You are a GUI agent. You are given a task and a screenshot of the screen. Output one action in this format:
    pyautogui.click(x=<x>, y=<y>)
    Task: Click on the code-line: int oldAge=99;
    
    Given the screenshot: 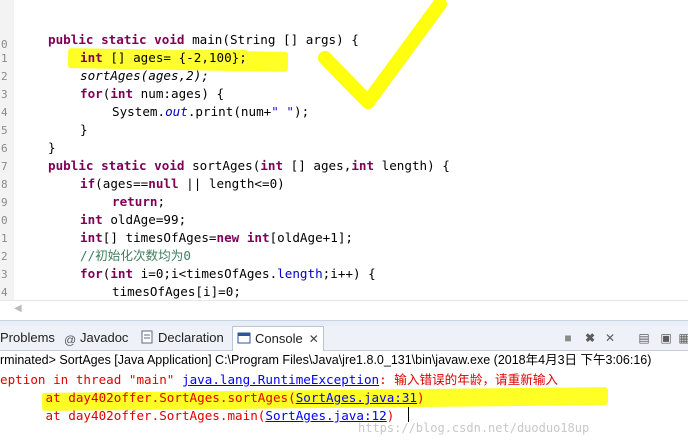 What is the action you would take?
    pyautogui.click(x=133, y=219)
    